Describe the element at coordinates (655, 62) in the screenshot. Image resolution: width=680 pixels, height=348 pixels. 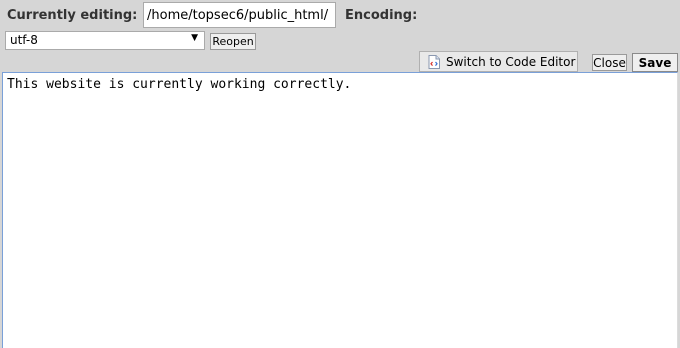
I see `save-button: Save` at that location.